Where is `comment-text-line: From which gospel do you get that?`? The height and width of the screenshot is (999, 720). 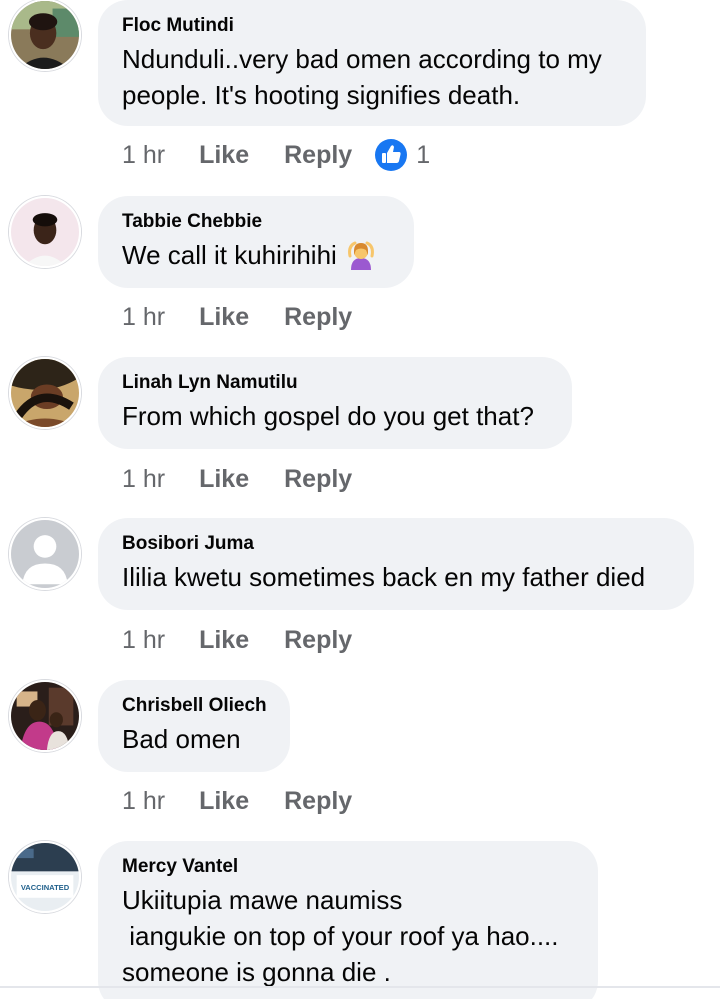
comment-text-line: From which gospel do you get that? is located at coordinates (328, 416).